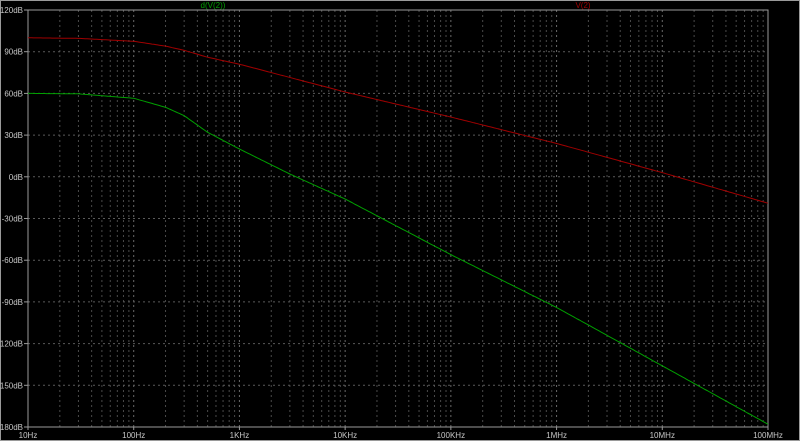  What do you see at coordinates (13, 135) in the screenshot?
I see `y-tick-label: 30dB` at bounding box center [13, 135].